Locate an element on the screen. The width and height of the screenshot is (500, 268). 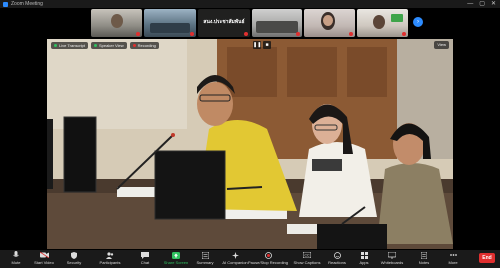
participant-name-display: สนง.ประชาสัมพันธ์ is located at coordinates (224, 22).